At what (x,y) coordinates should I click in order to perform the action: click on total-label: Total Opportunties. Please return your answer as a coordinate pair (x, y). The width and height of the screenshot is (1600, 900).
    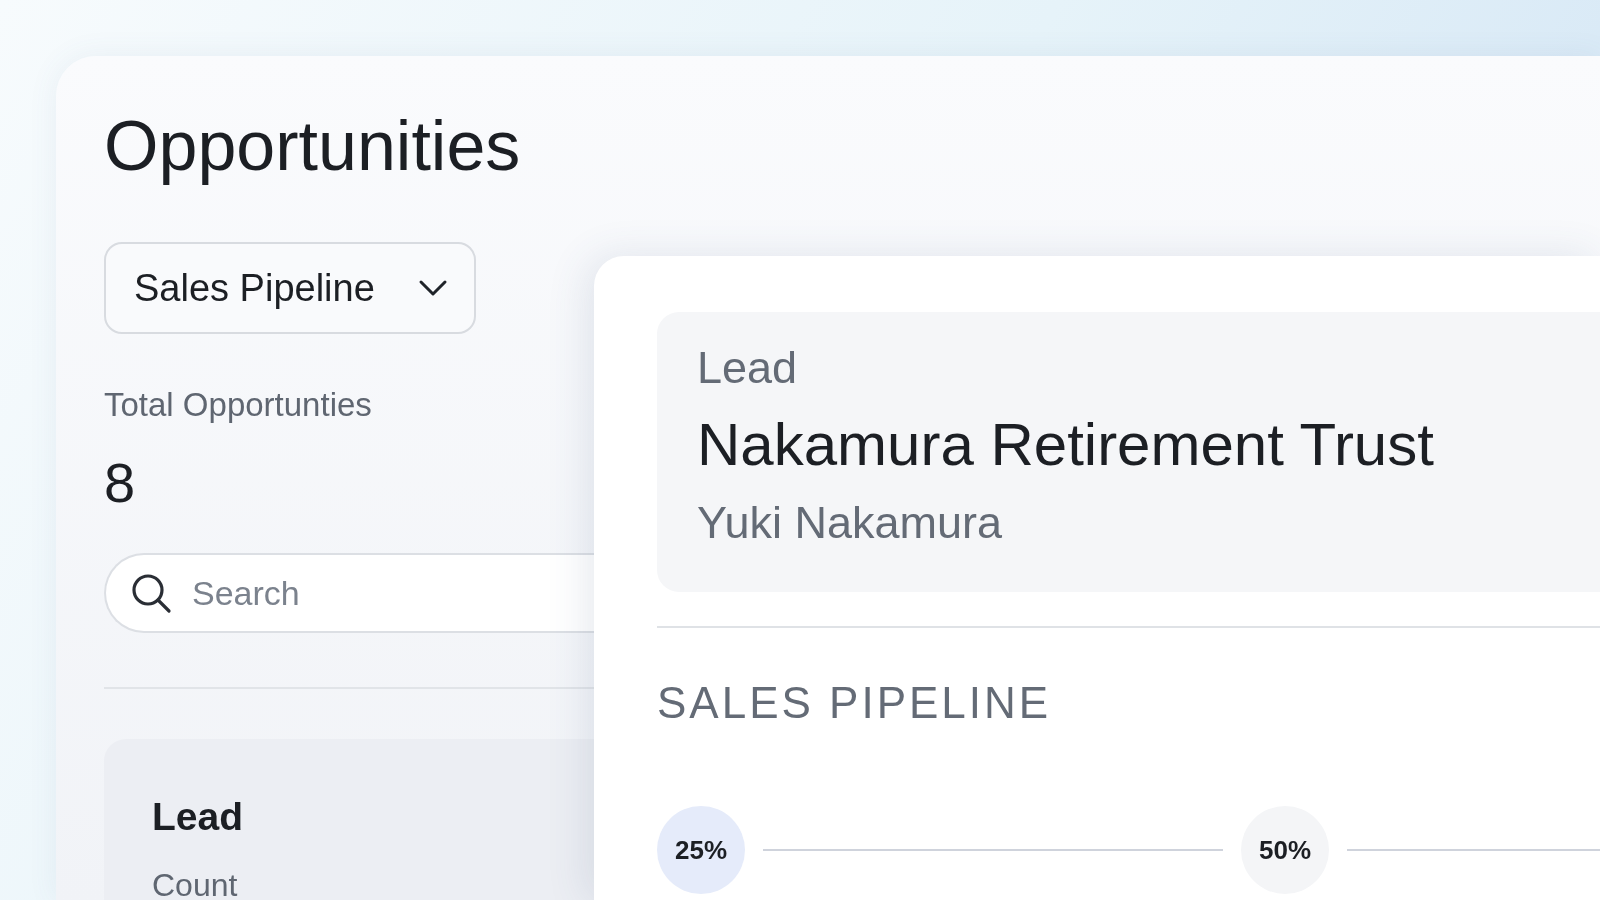
    Looking at the image, I should click on (238, 405).